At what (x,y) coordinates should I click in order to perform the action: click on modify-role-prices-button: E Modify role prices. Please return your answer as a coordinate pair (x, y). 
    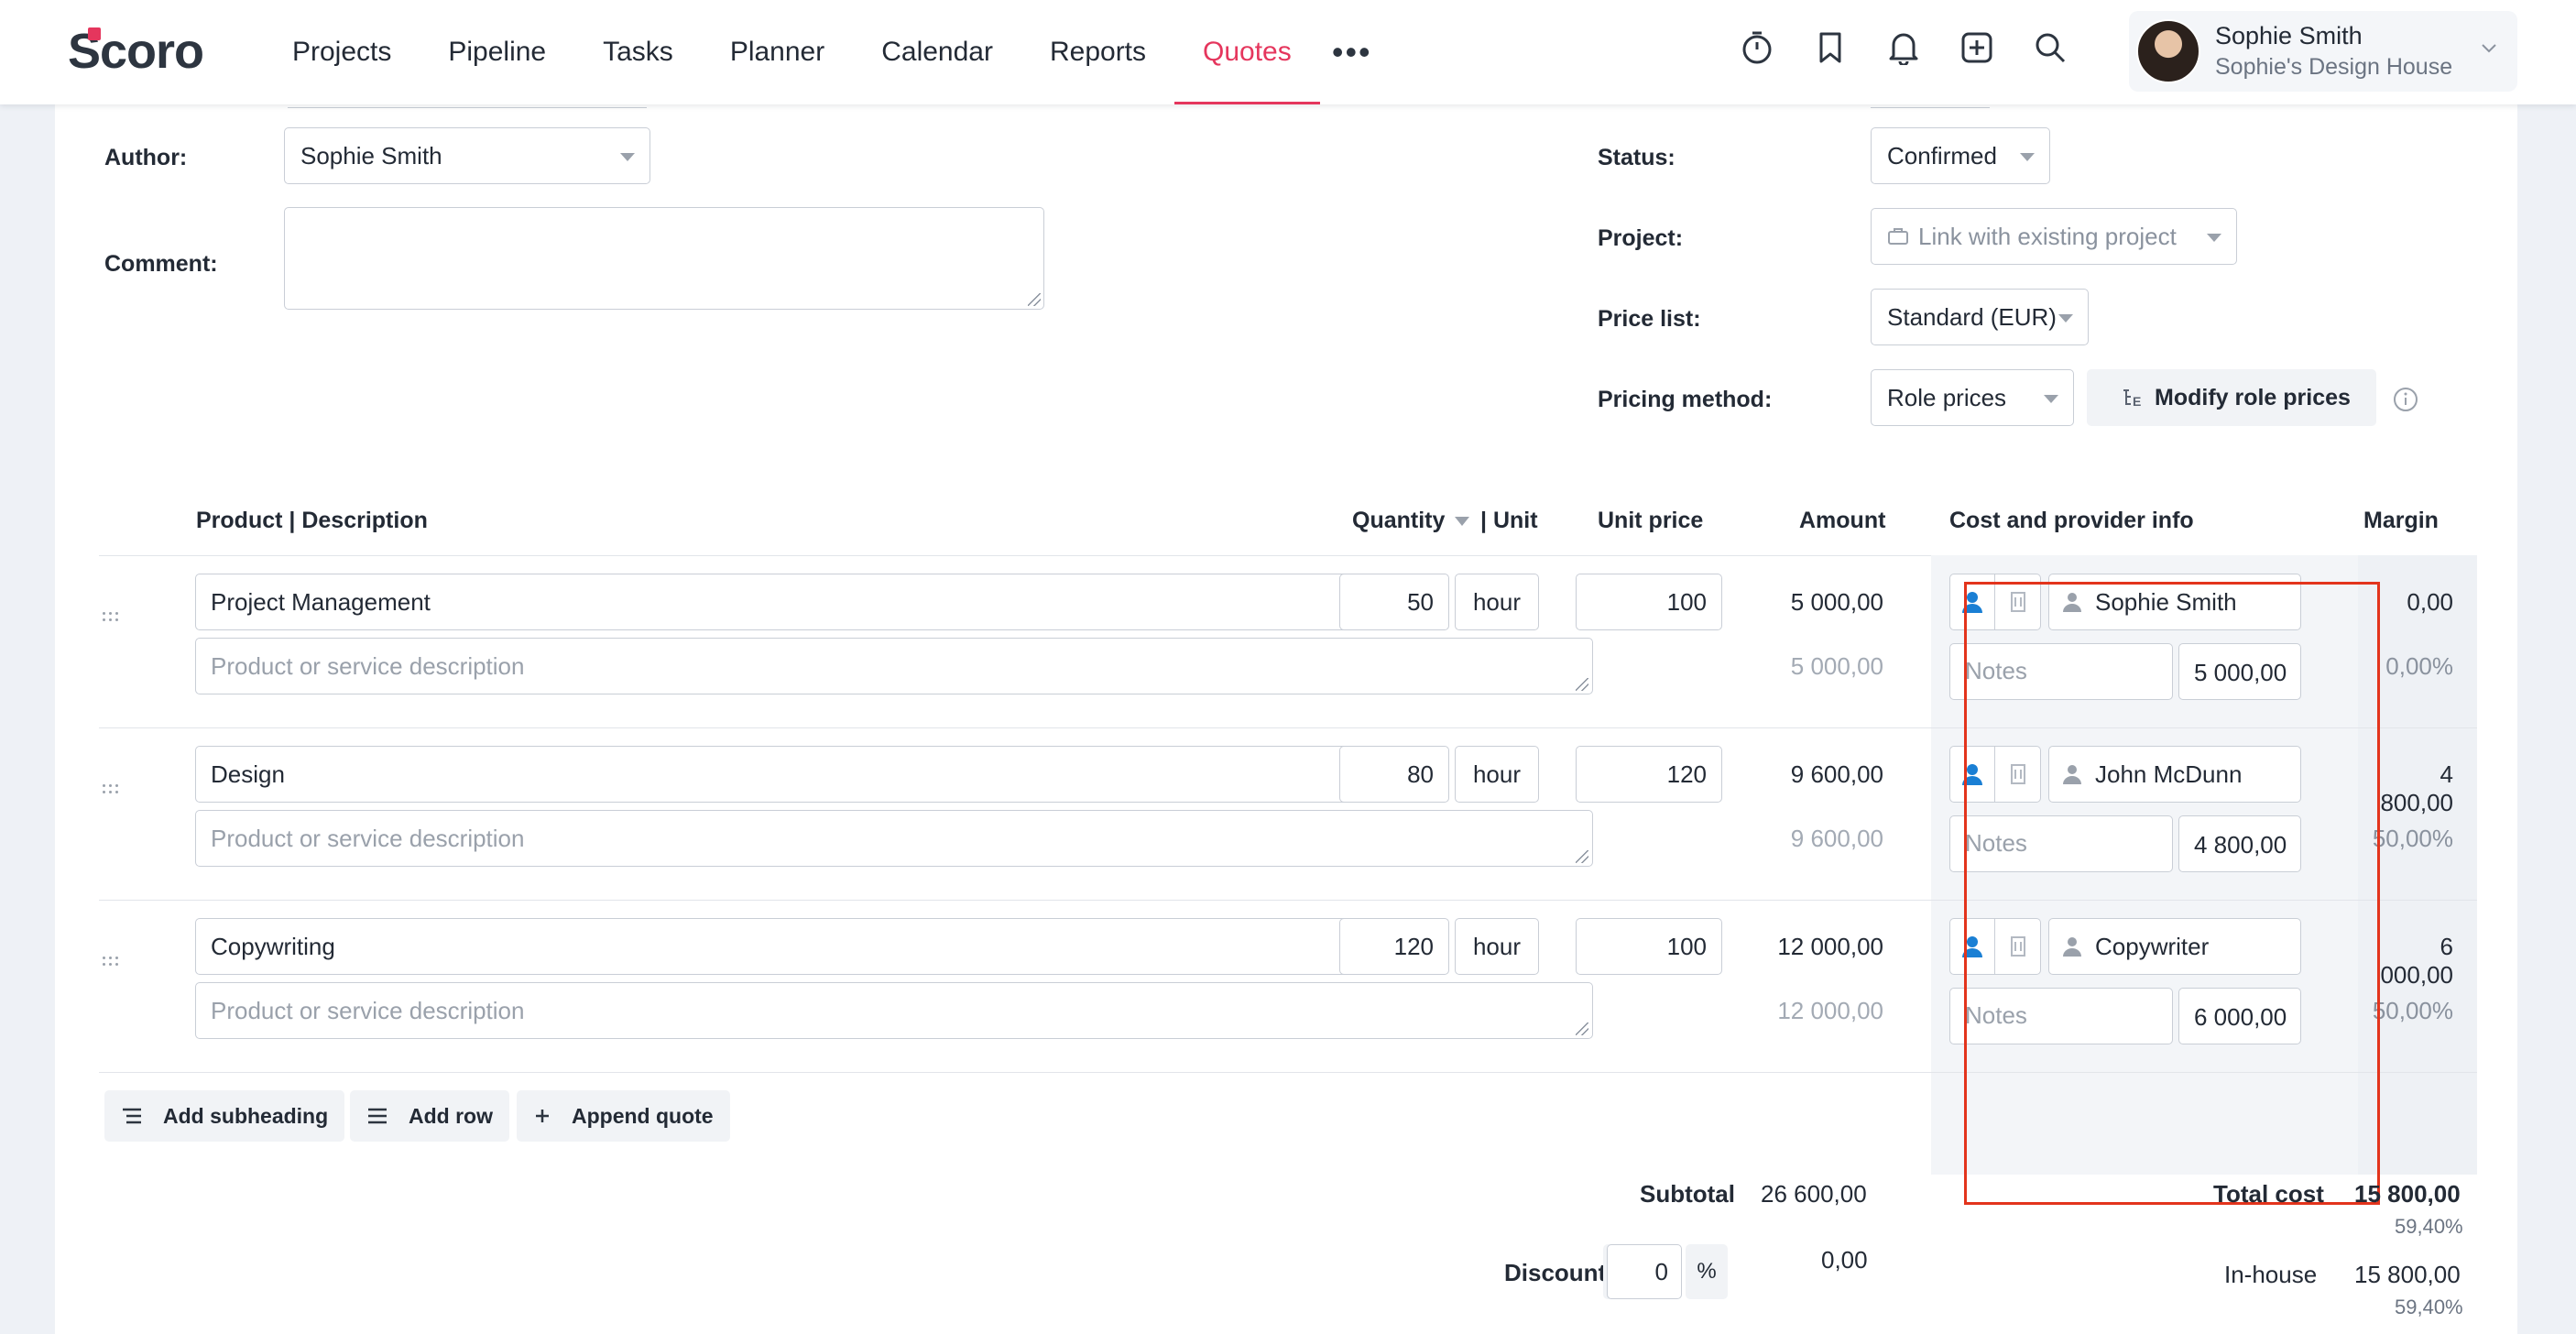
    Looking at the image, I should click on (2232, 397).